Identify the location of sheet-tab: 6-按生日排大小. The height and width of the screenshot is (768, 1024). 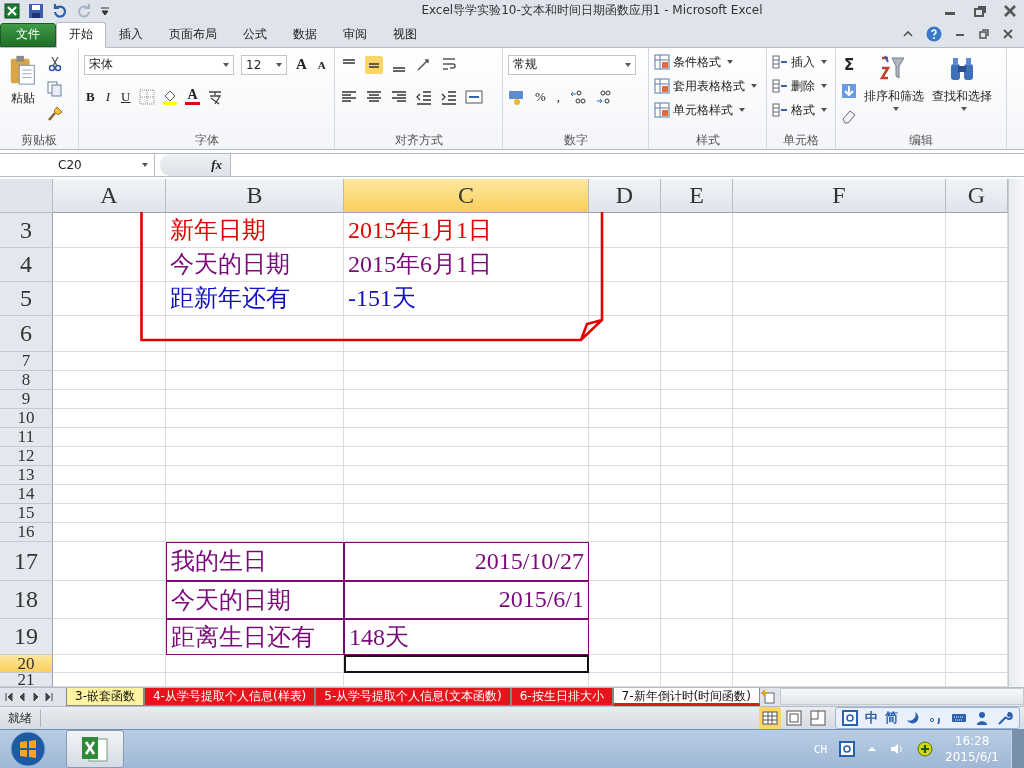
(561, 696).